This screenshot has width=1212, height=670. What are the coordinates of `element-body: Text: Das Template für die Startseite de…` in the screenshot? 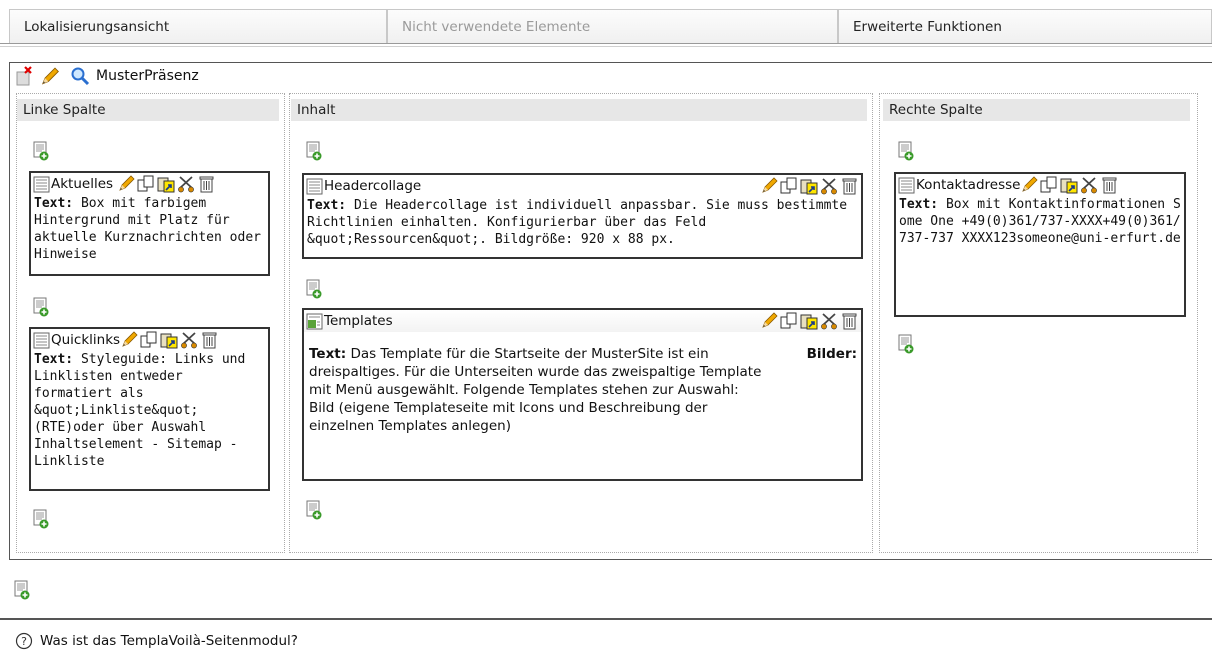 It's located at (535, 390).